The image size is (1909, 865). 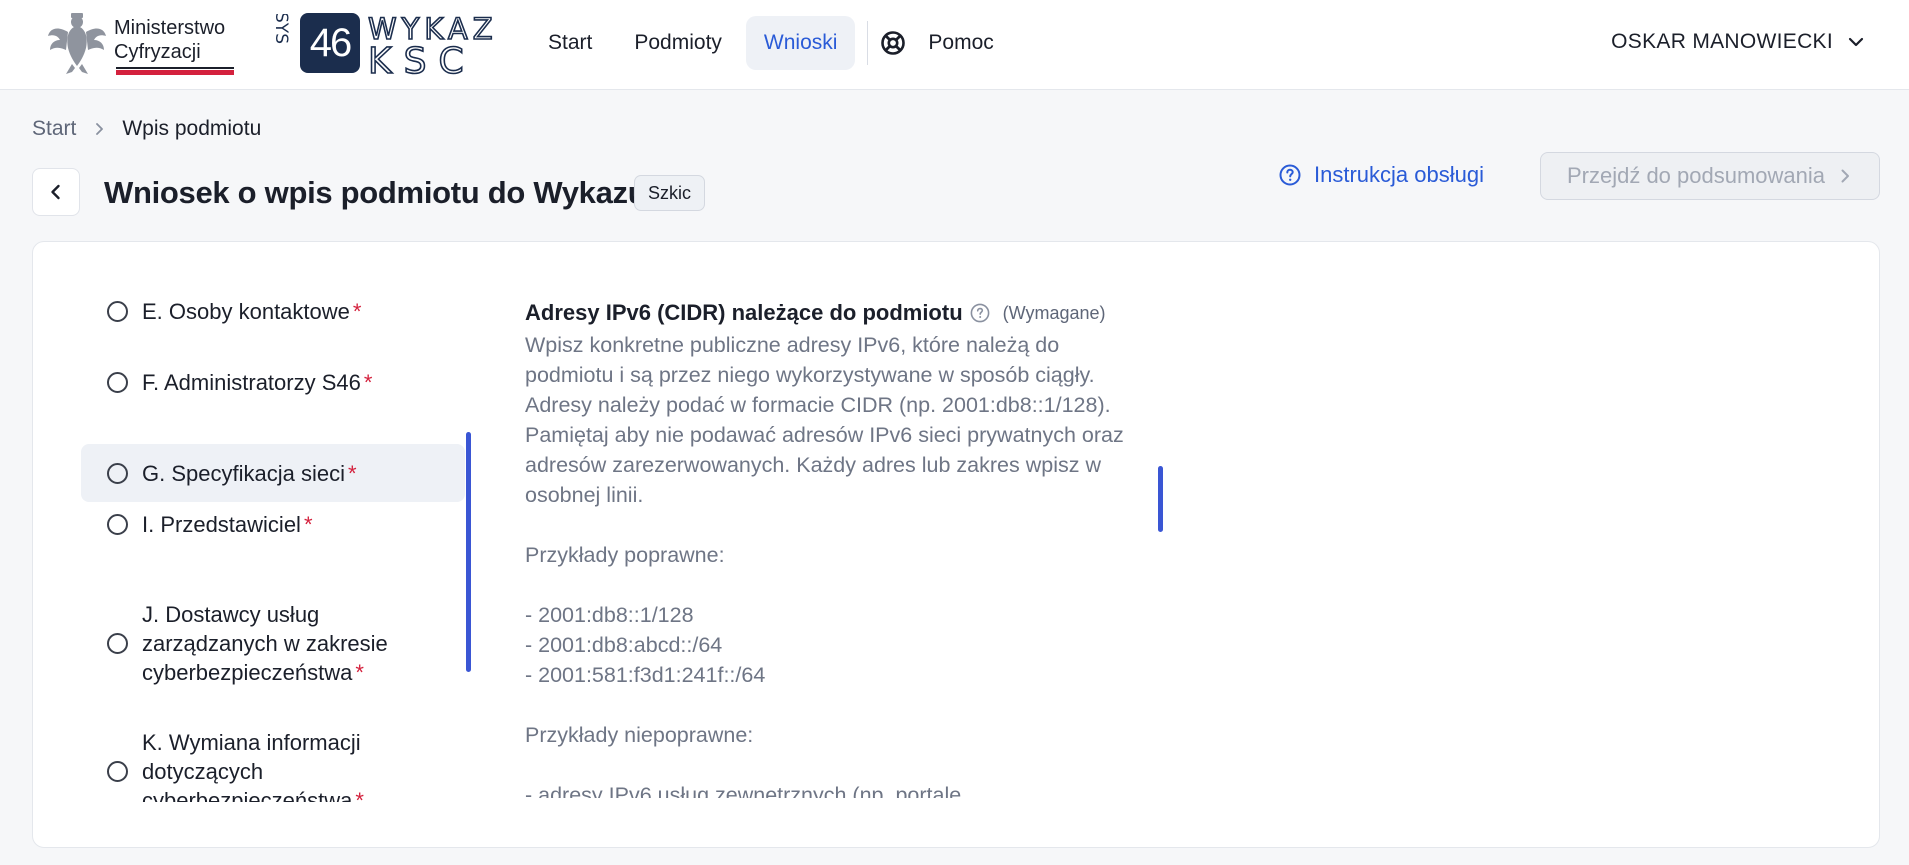 What do you see at coordinates (1160, 499) in the screenshot?
I see `description-scrollbar` at bounding box center [1160, 499].